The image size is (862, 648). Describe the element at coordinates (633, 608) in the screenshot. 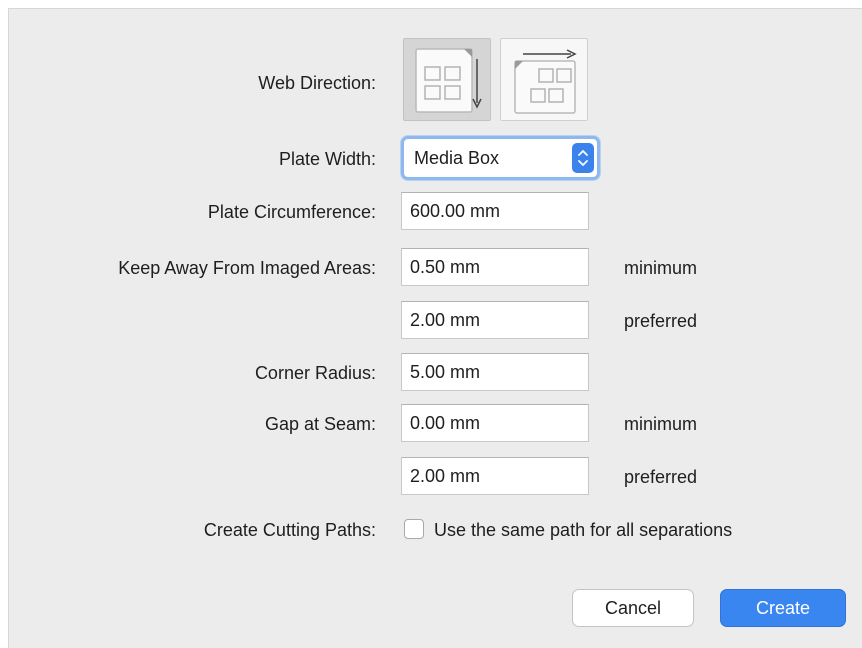

I see `cancel-button: Cancel` at that location.